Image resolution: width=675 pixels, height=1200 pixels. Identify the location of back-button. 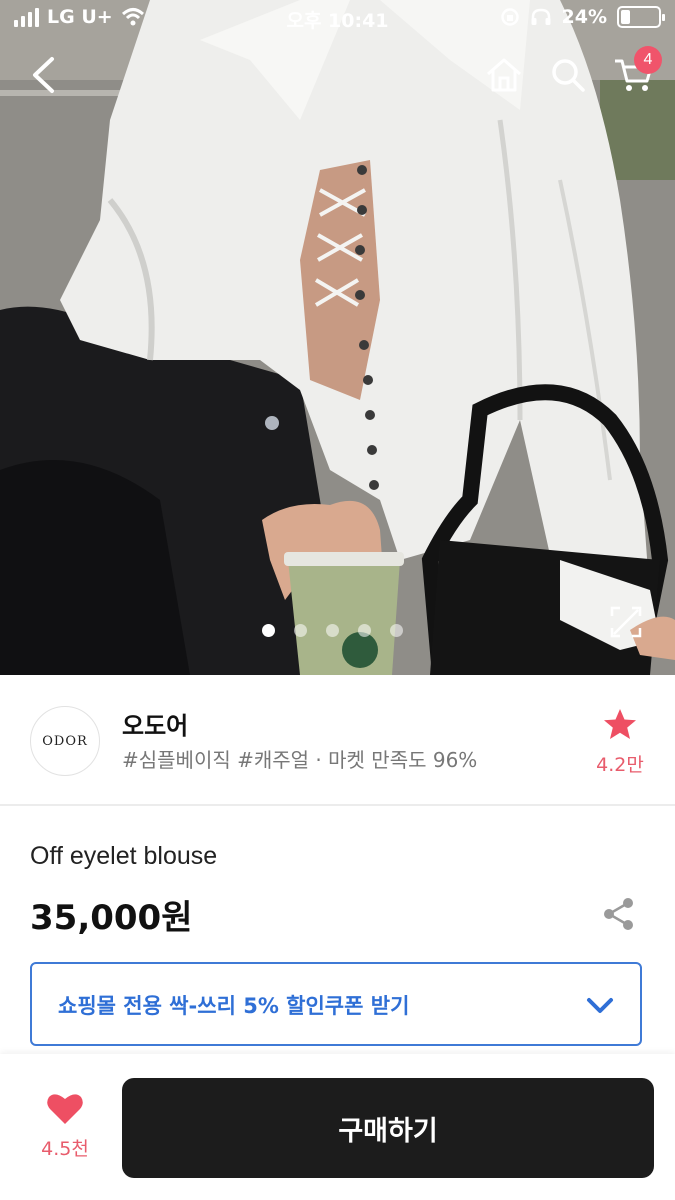
(43, 75).